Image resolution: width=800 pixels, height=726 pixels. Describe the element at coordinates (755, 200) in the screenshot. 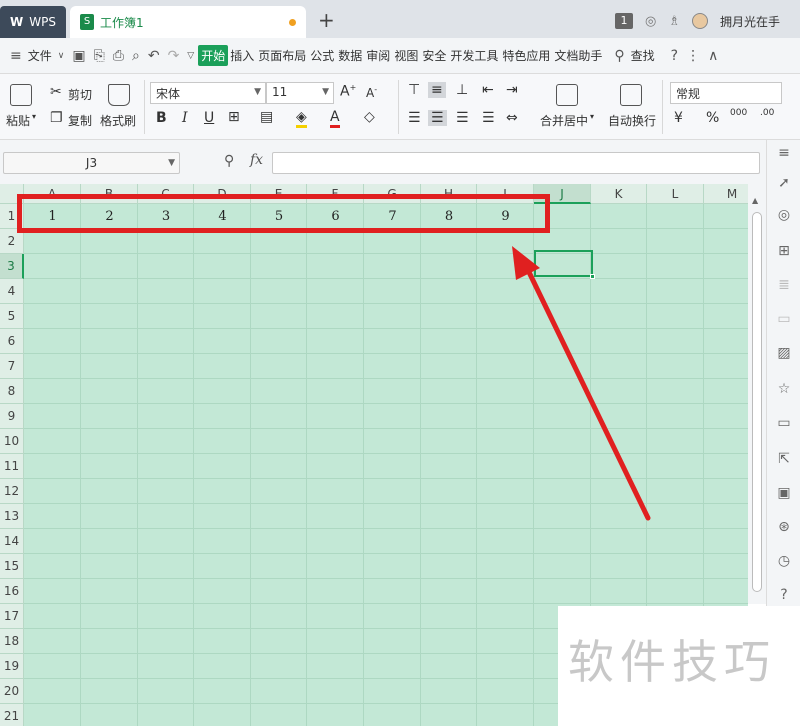

I see `scroll-up-icon: ▲` at that location.